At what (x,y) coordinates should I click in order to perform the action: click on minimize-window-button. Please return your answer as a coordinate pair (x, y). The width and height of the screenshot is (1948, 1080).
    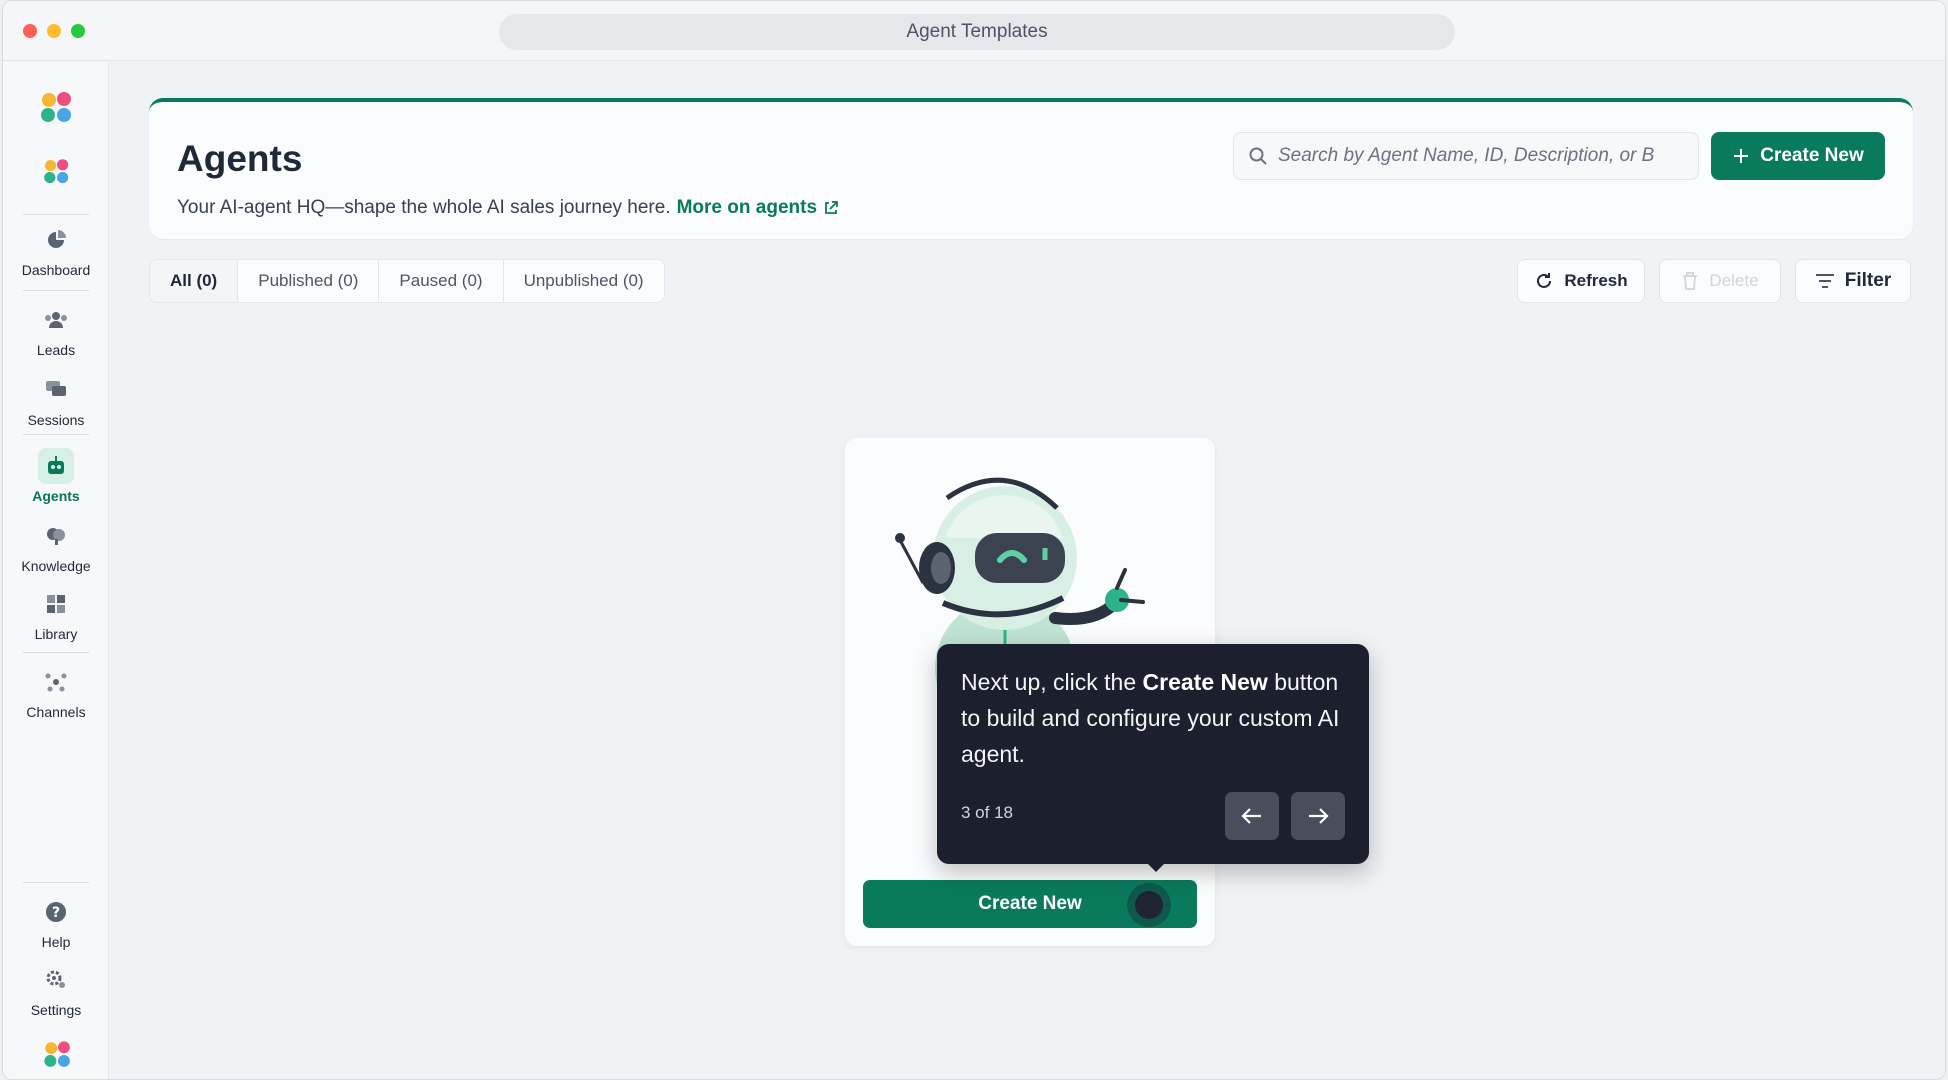
    Looking at the image, I should click on (54, 31).